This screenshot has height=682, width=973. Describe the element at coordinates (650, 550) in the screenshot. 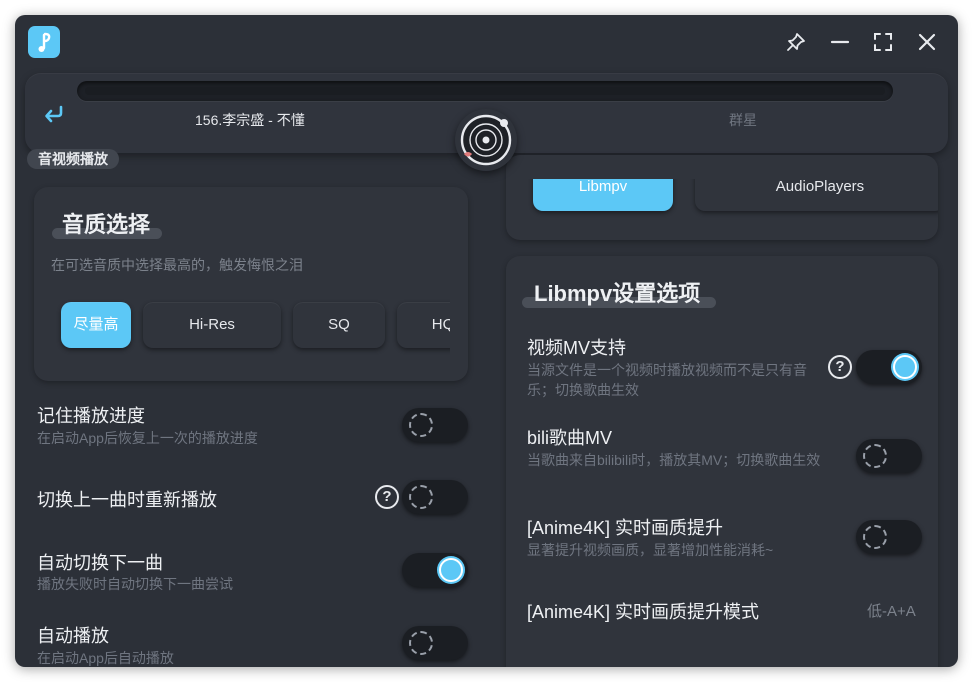

I see `setting-desc: 显著提升视频画质，显著增加性能消耗~` at that location.